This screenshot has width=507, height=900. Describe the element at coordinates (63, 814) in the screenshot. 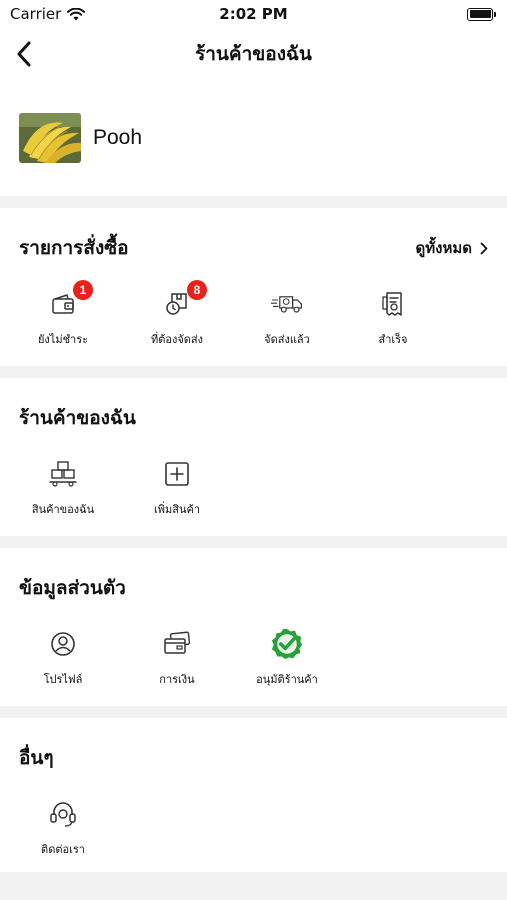

I see `headset-icon` at that location.